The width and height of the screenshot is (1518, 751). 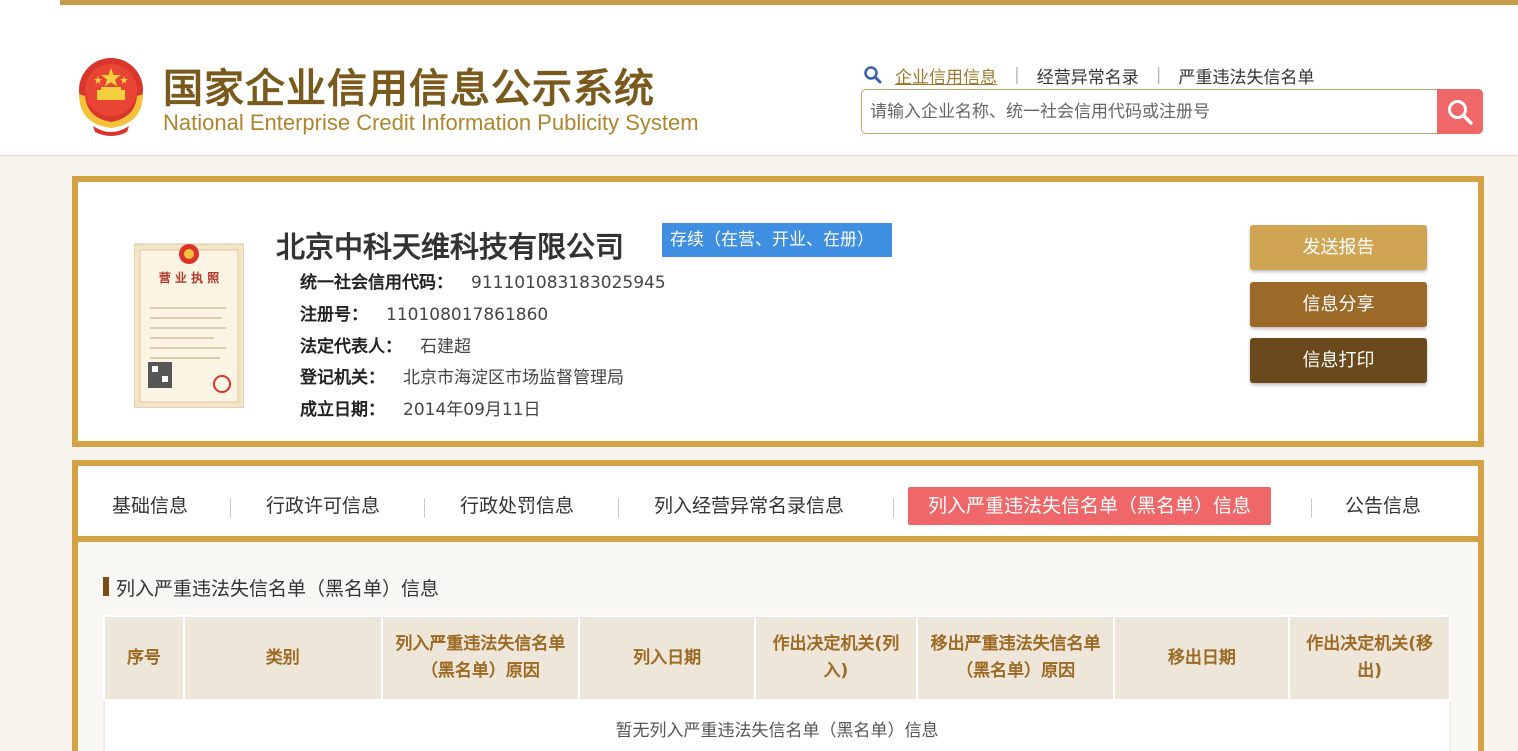 I want to click on info-label: 法定代表人：, so click(x=351, y=347).